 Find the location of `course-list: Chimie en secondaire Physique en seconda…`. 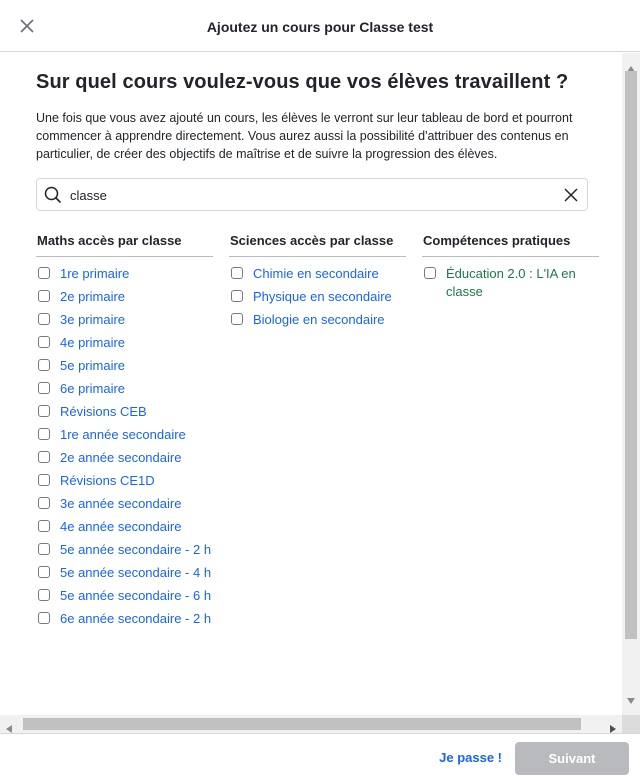

course-list: Chimie en secondaire Physique en seconda… is located at coordinates (317, 293).